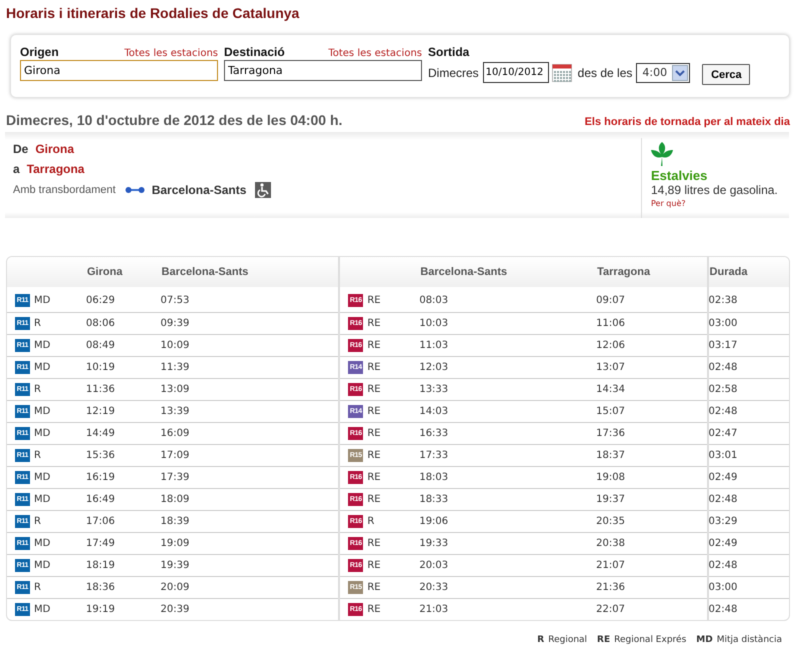 The height and width of the screenshot is (649, 800). I want to click on legend-code: RE, so click(603, 640).